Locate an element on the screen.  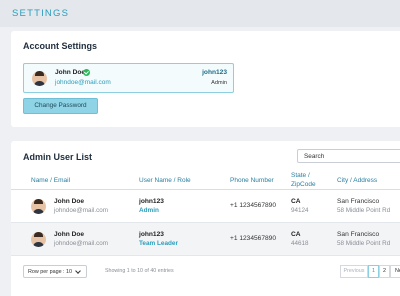
page-title: SETTINGS is located at coordinates (41, 13).